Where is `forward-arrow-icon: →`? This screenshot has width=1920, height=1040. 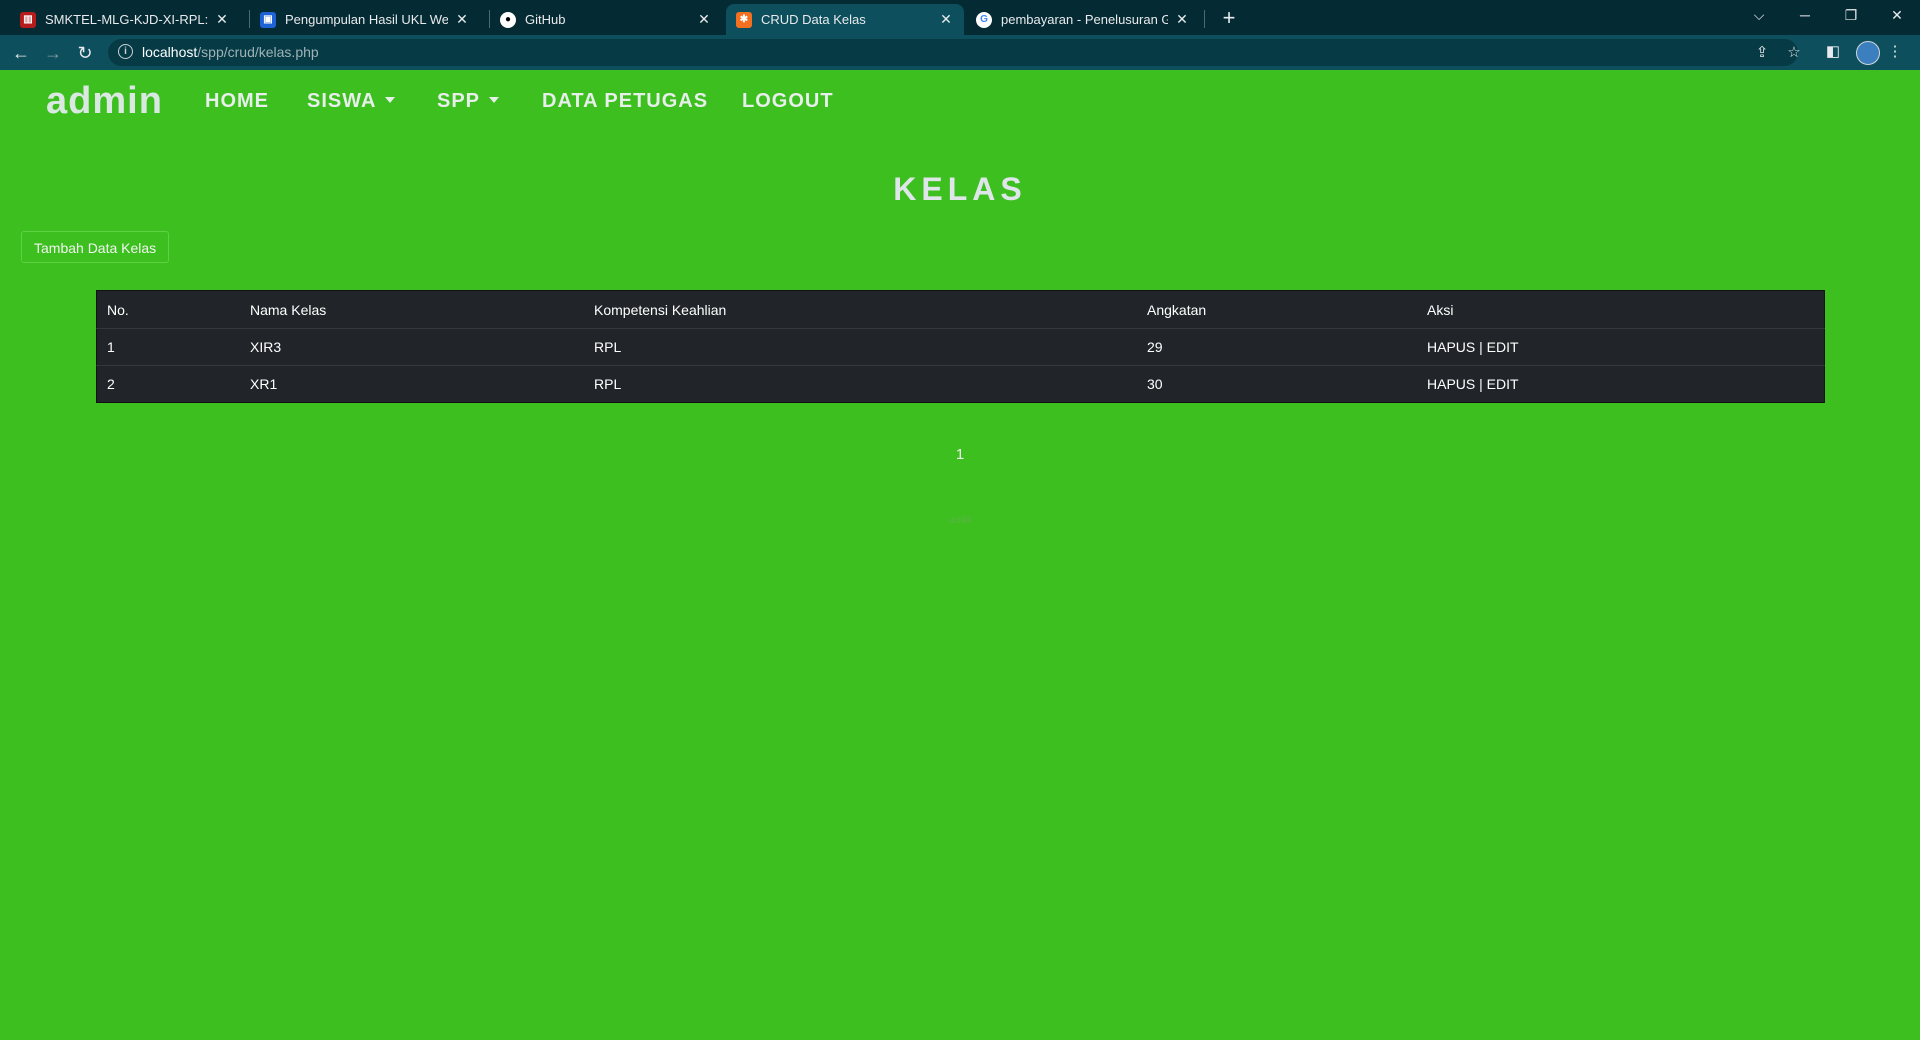 forward-arrow-icon: → is located at coordinates (53, 53).